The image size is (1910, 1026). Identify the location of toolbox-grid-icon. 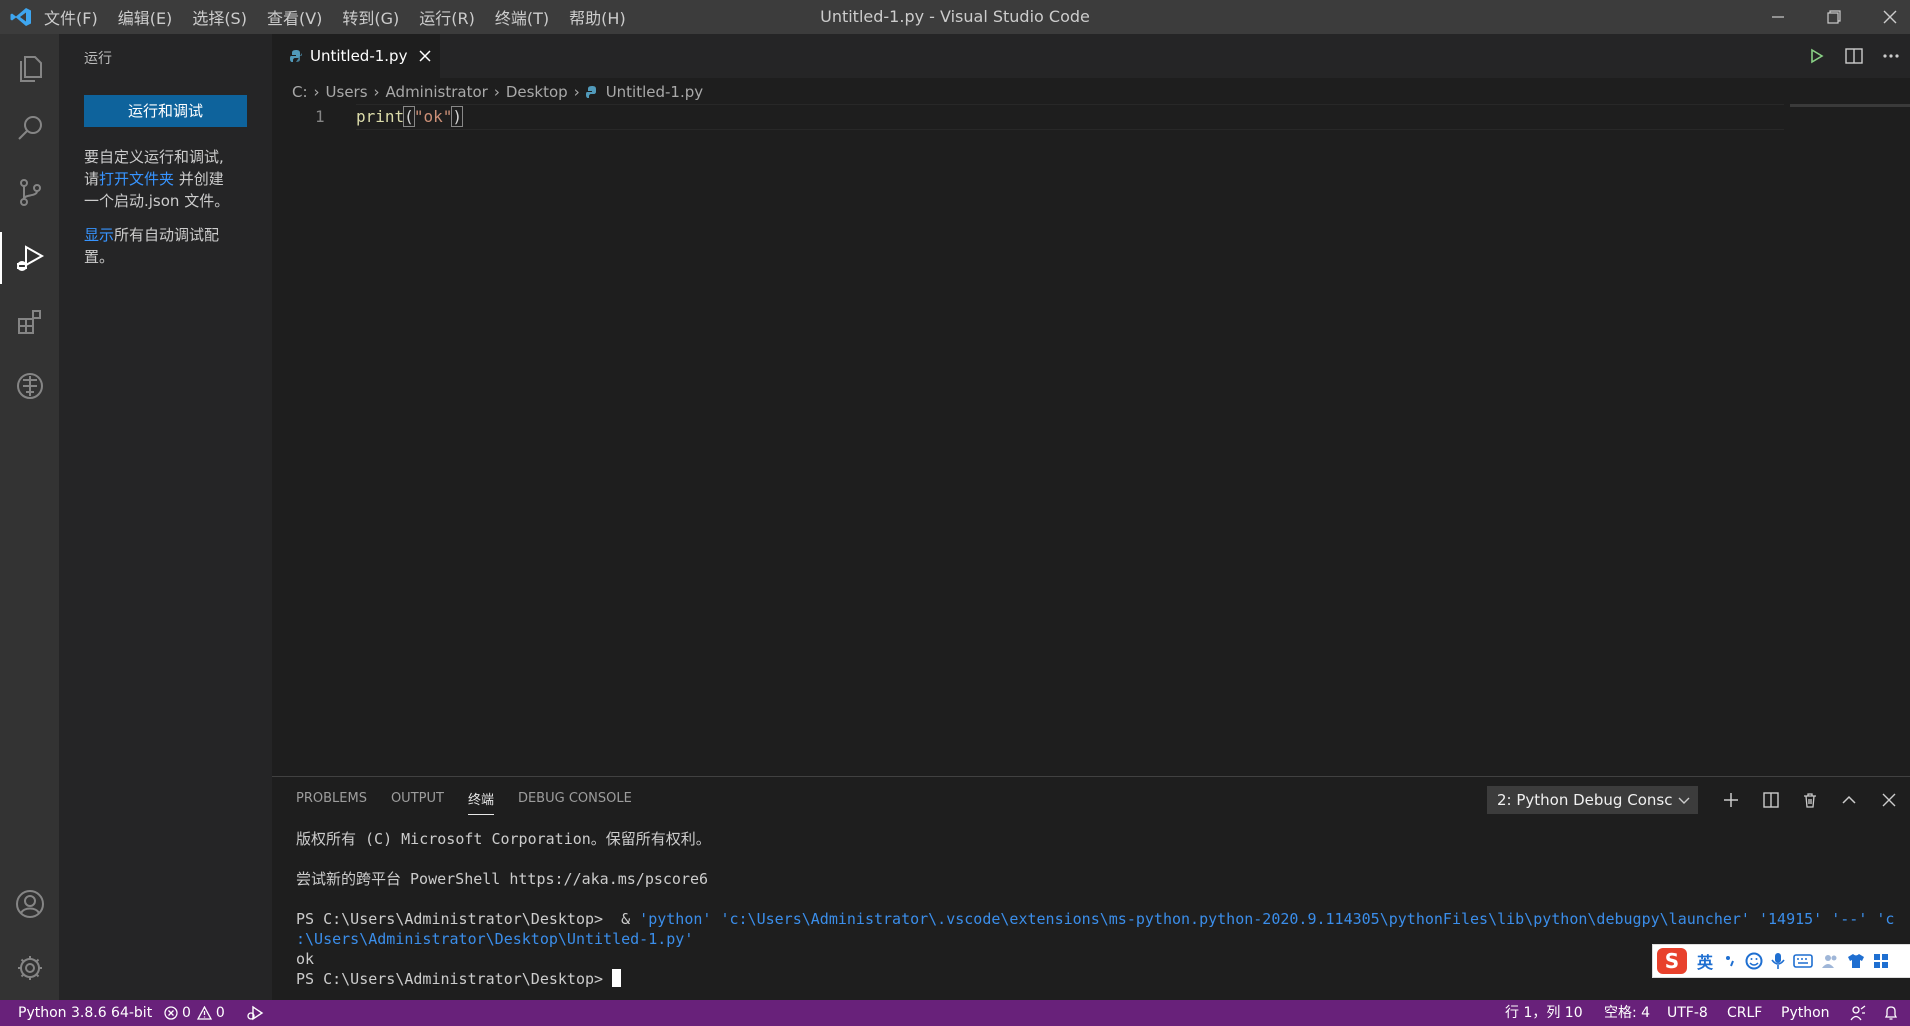
(1881, 961).